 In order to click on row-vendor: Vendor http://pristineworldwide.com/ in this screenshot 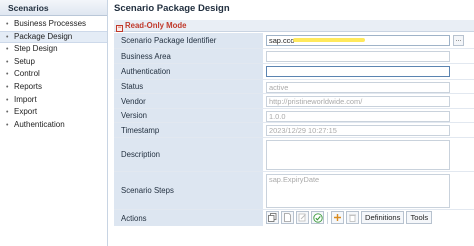, I will do `click(294, 101)`.